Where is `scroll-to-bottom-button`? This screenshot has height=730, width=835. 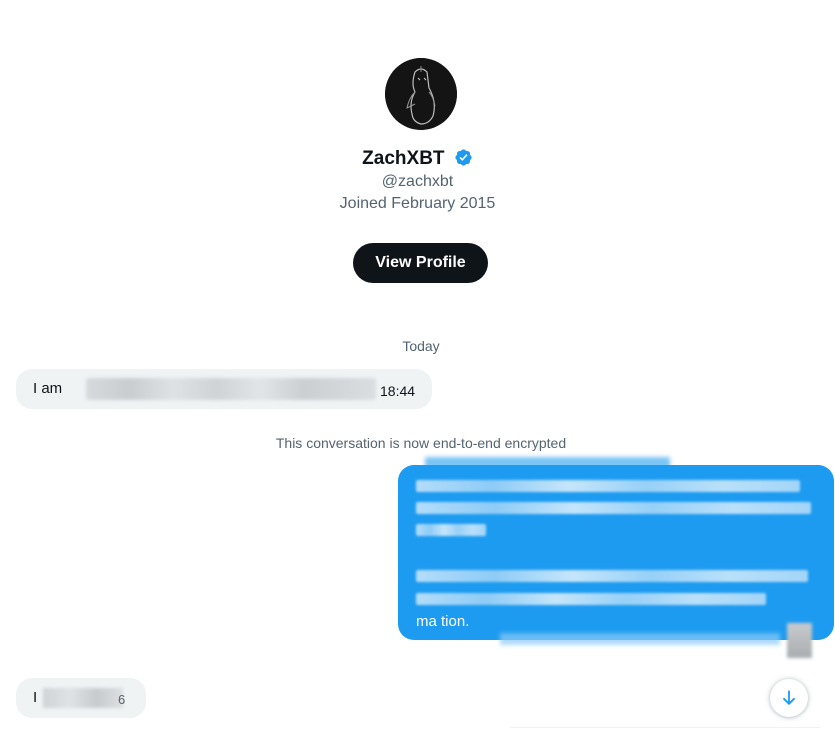 scroll-to-bottom-button is located at coordinates (789, 698).